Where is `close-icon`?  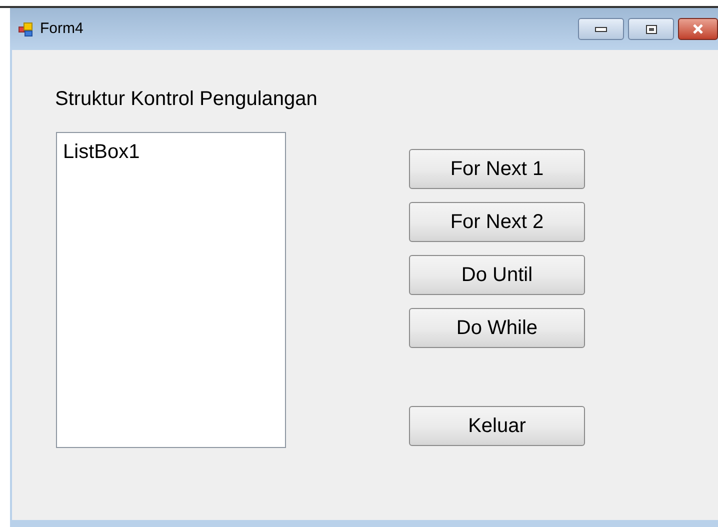
close-icon is located at coordinates (698, 29).